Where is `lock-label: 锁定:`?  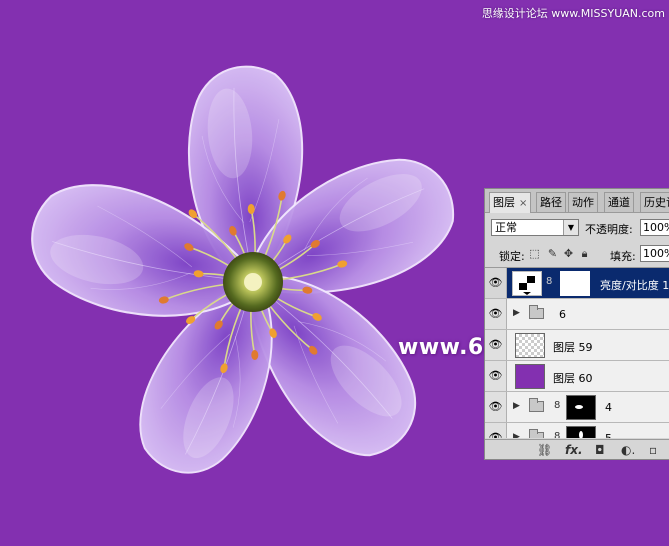 lock-label: 锁定: is located at coordinates (512, 256).